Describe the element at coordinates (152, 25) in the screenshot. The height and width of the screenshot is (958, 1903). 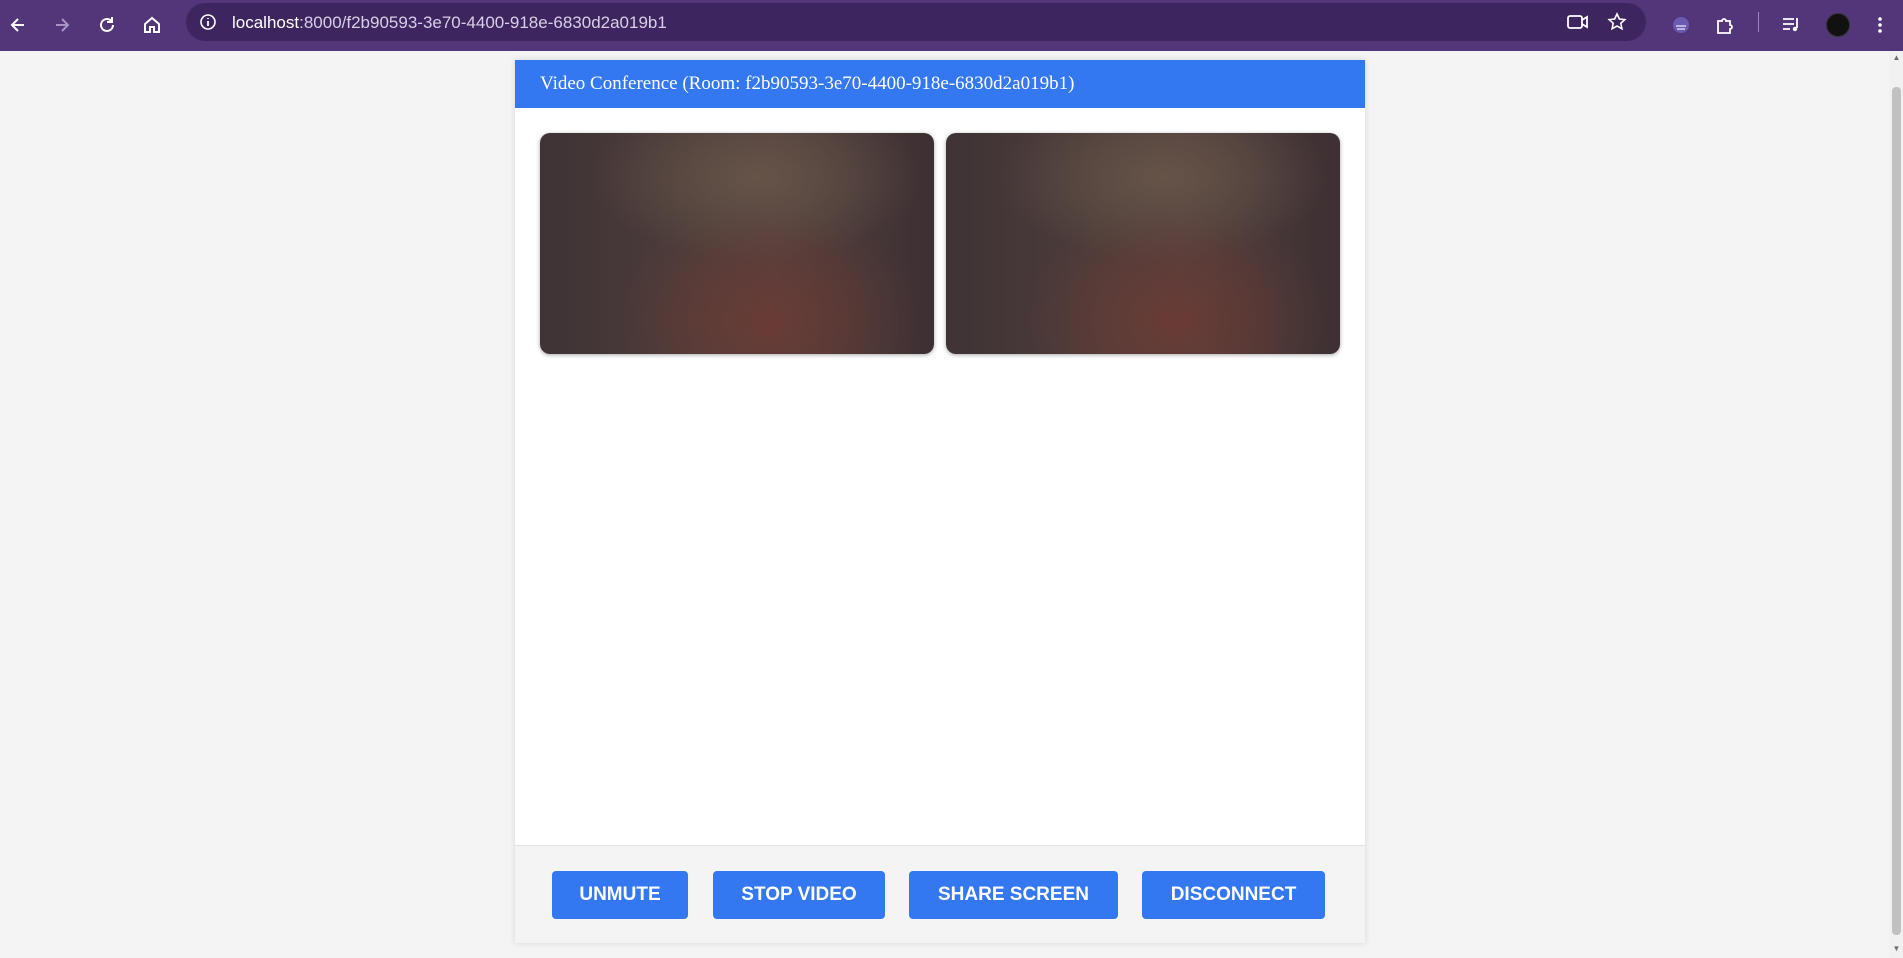
I see `home-icon` at that location.